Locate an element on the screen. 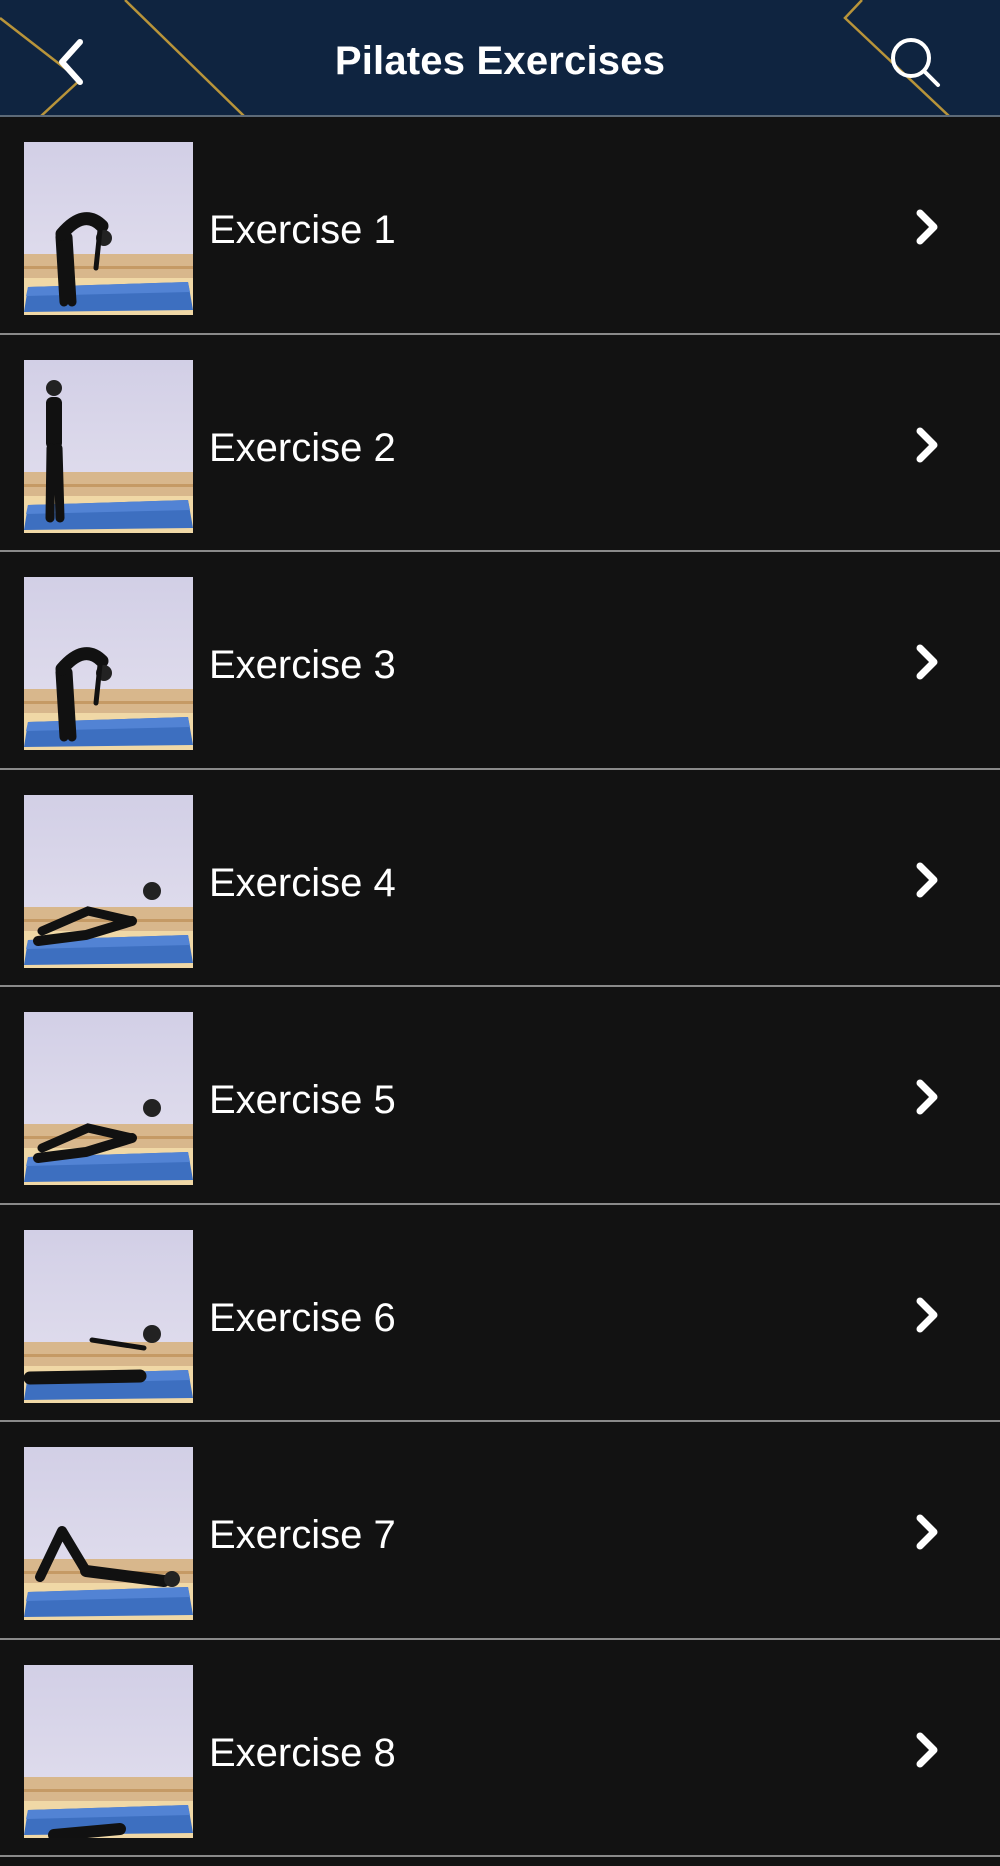  exercise-row: Exercise 4 is located at coordinates (500, 878).